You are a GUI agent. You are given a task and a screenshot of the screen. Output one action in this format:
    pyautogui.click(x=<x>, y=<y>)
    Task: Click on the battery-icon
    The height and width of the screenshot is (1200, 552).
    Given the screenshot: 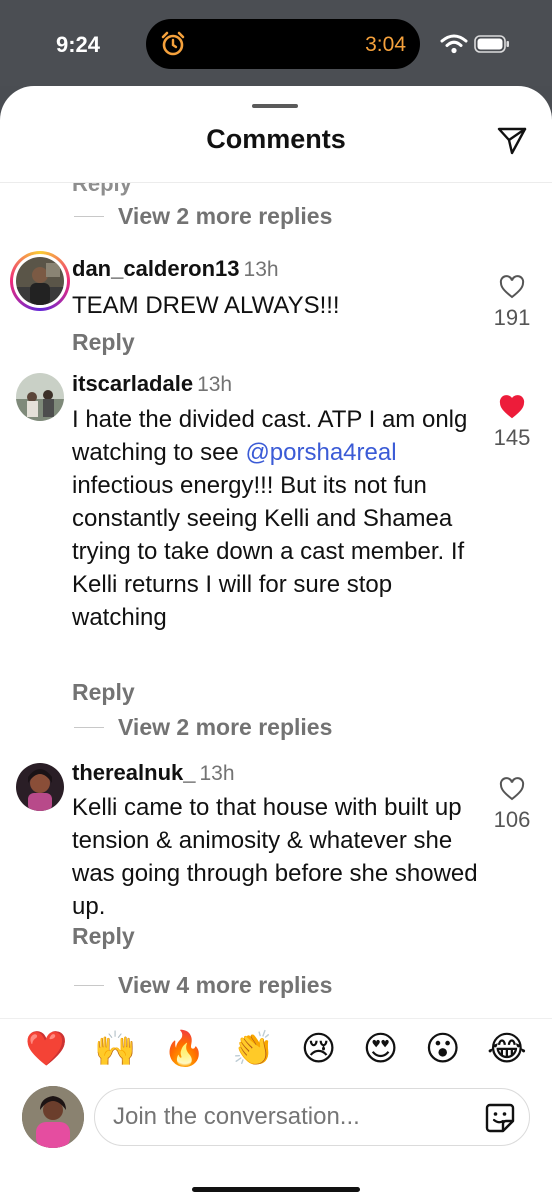 What is the action you would take?
    pyautogui.click(x=491, y=44)
    